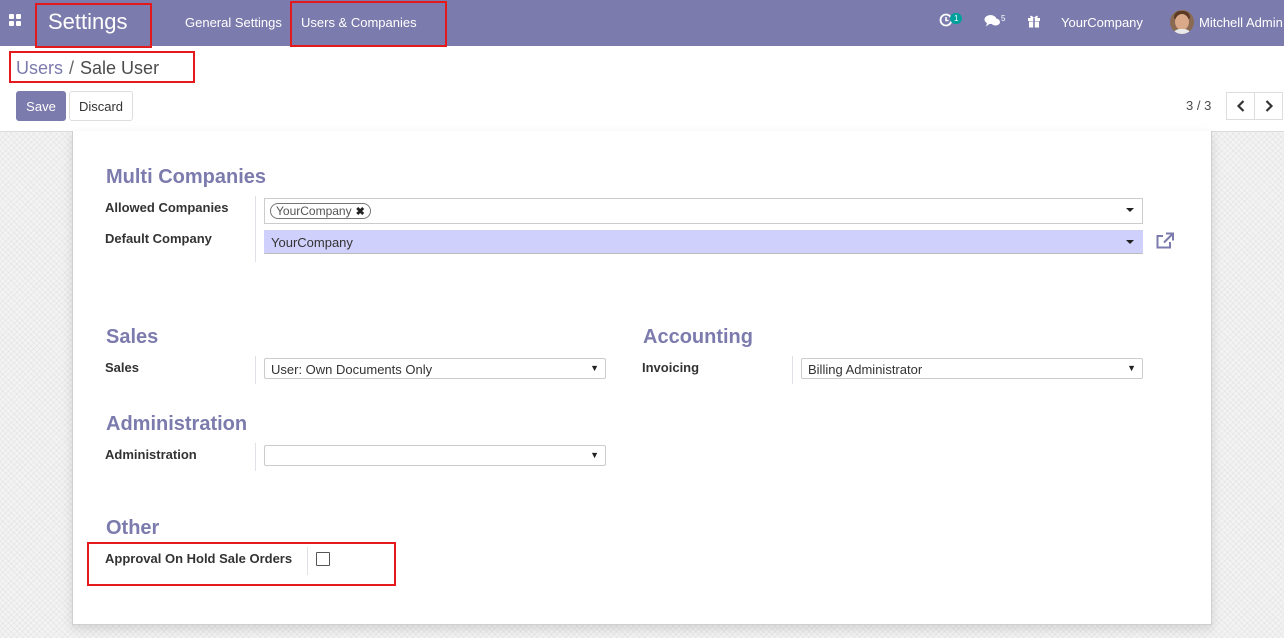  Describe the element at coordinates (158, 238) in the screenshot. I see `label-default-company: Default Company` at that location.